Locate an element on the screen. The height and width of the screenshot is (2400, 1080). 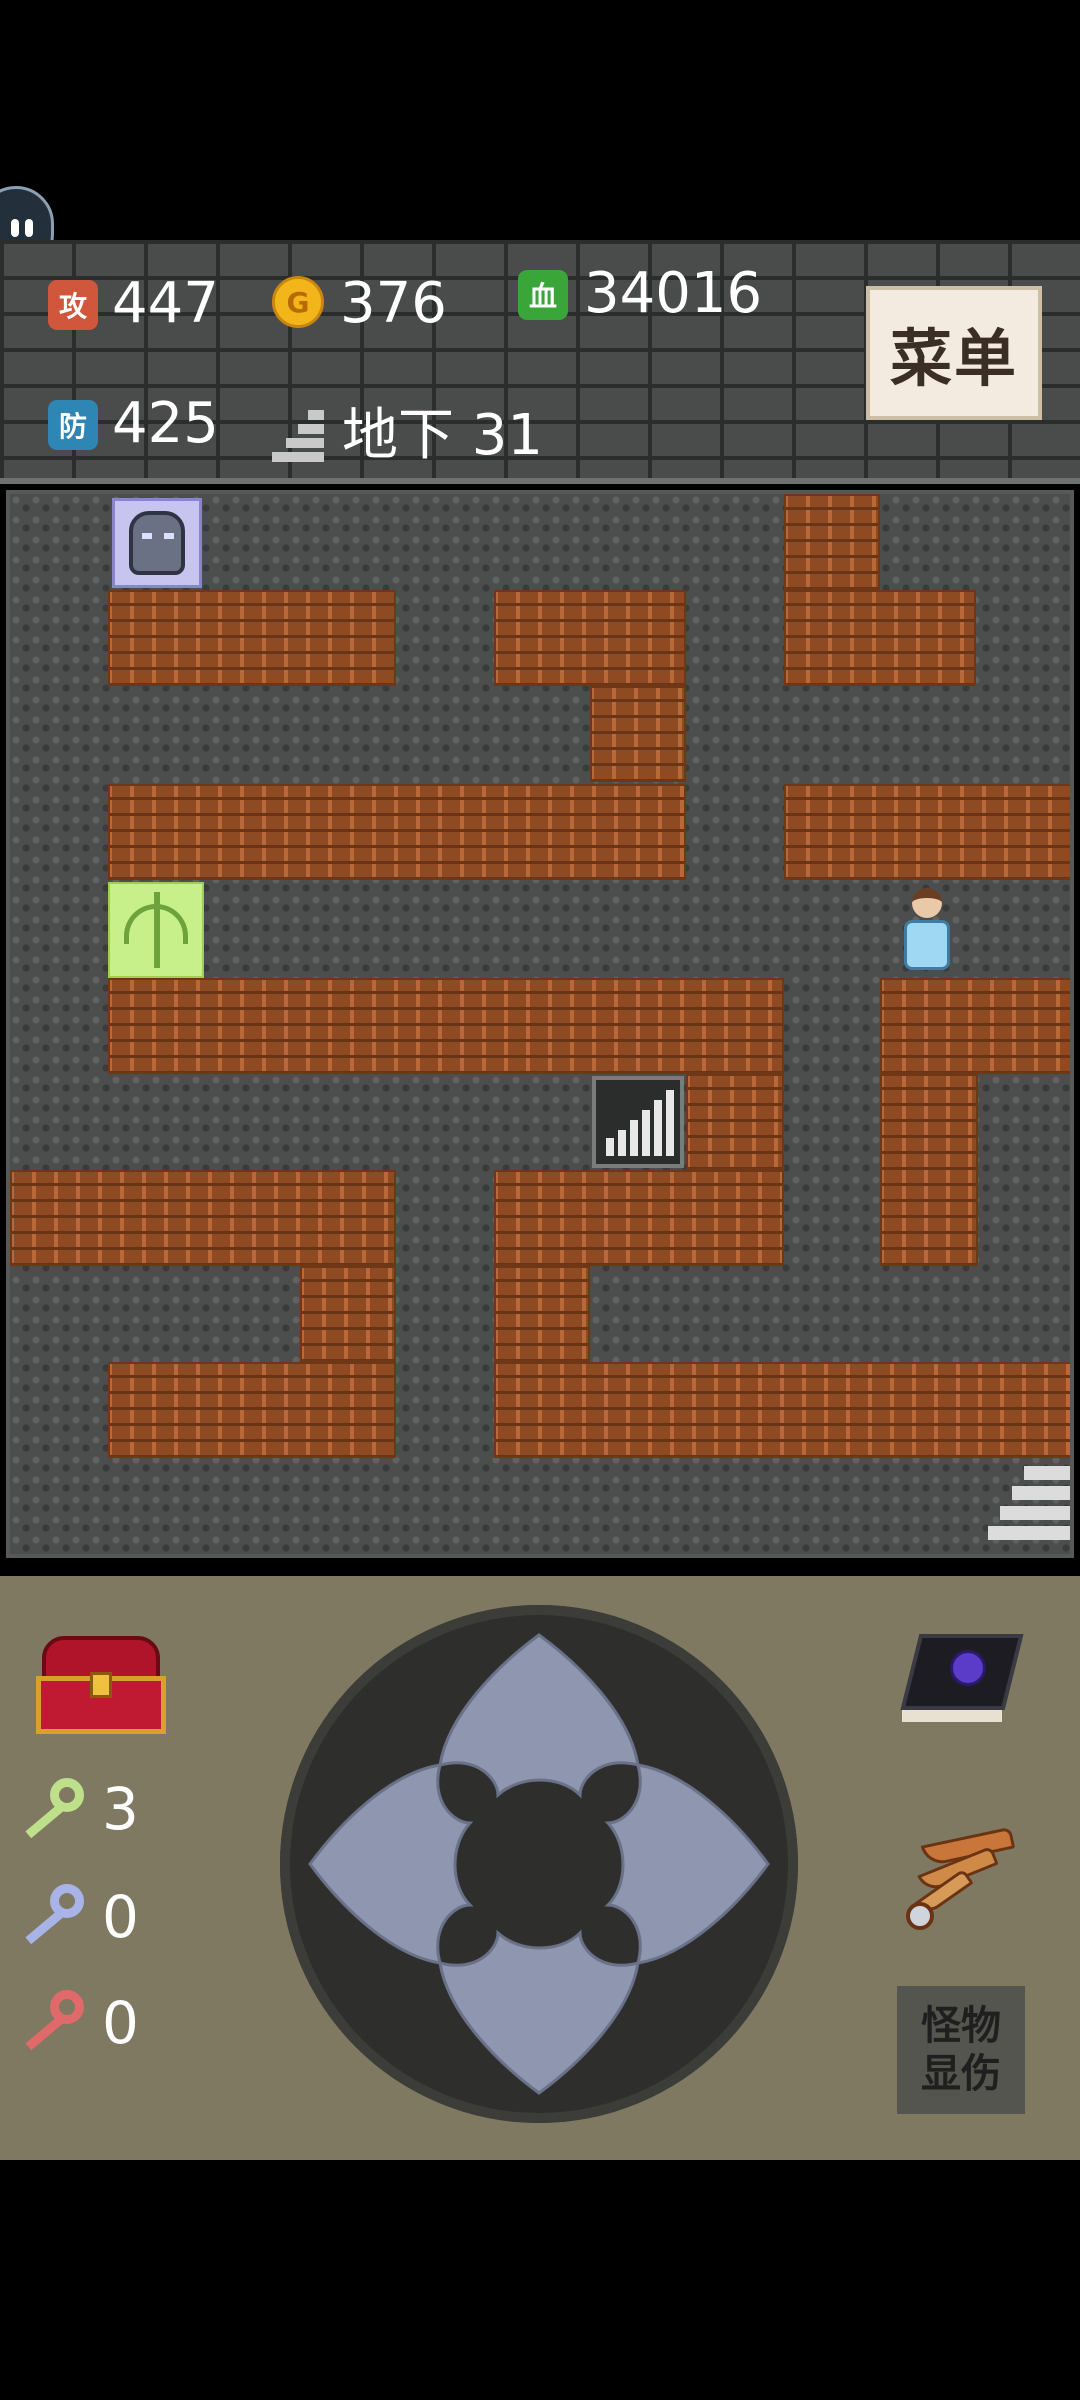
green-vine-monster is located at coordinates (156, 930).